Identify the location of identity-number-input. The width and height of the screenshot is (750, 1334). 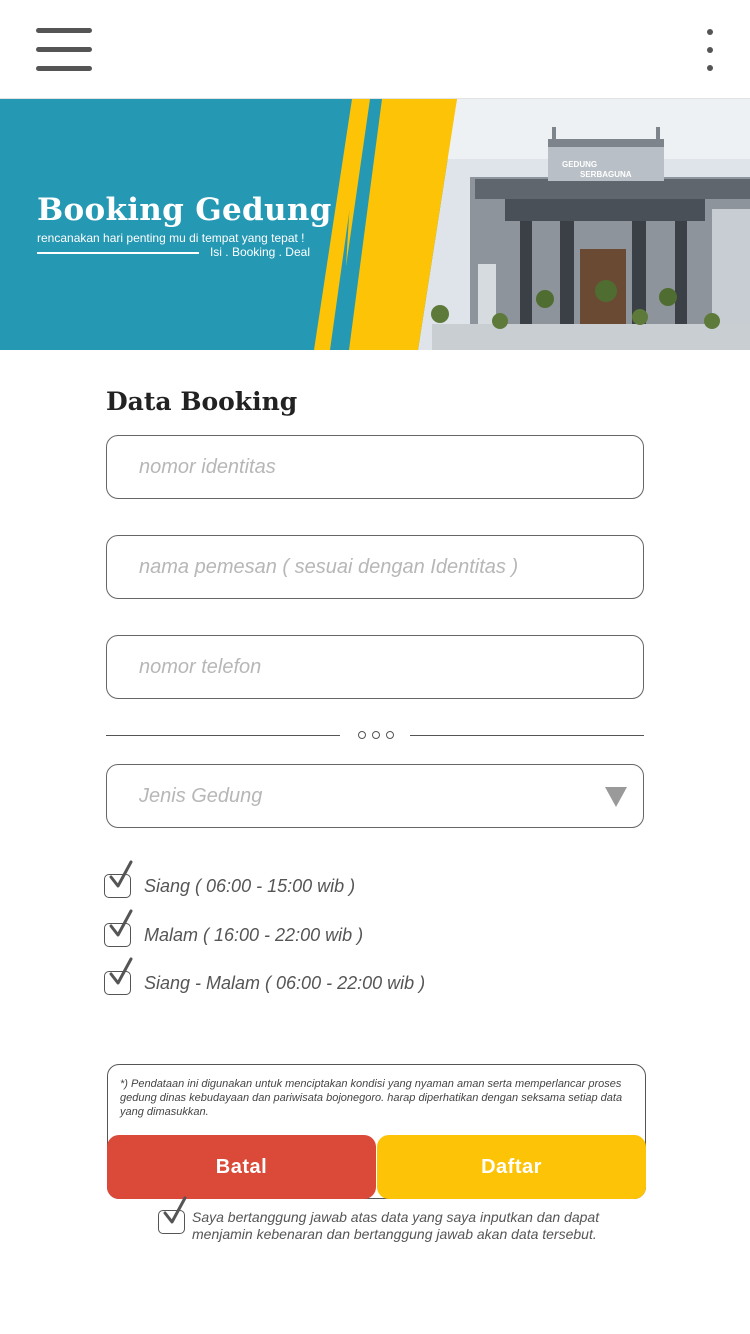
(375, 467).